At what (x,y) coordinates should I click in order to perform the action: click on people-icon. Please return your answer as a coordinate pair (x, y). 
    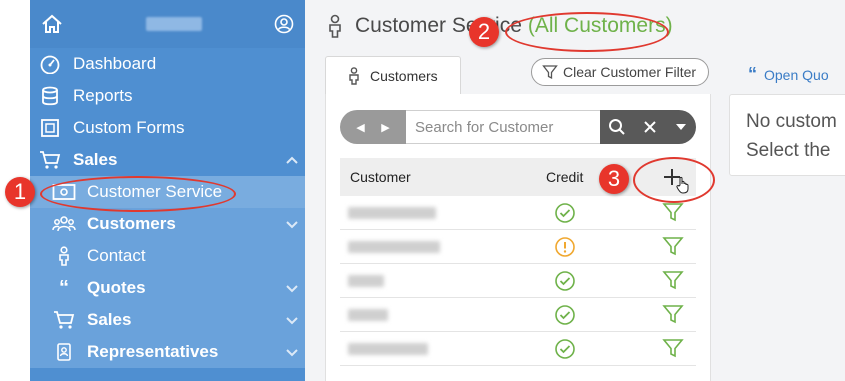
    Looking at the image, I should click on (64, 224).